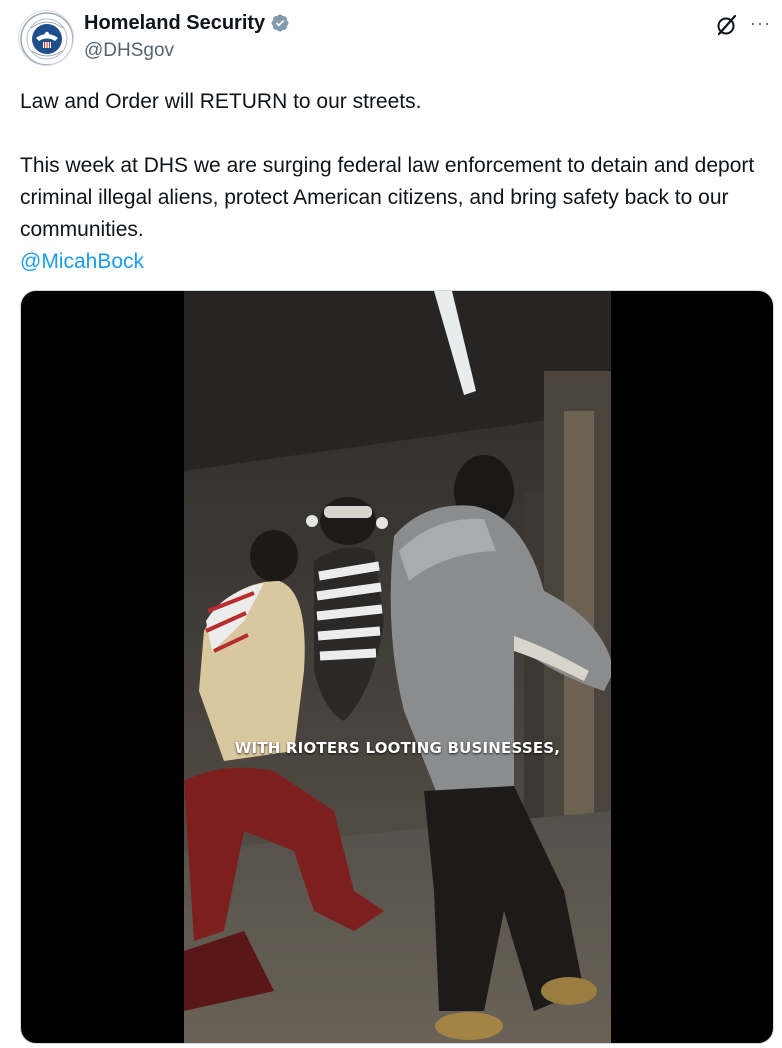 The height and width of the screenshot is (1048, 782). What do you see at coordinates (174, 23) in the screenshot?
I see `display-name: Homeland Security` at bounding box center [174, 23].